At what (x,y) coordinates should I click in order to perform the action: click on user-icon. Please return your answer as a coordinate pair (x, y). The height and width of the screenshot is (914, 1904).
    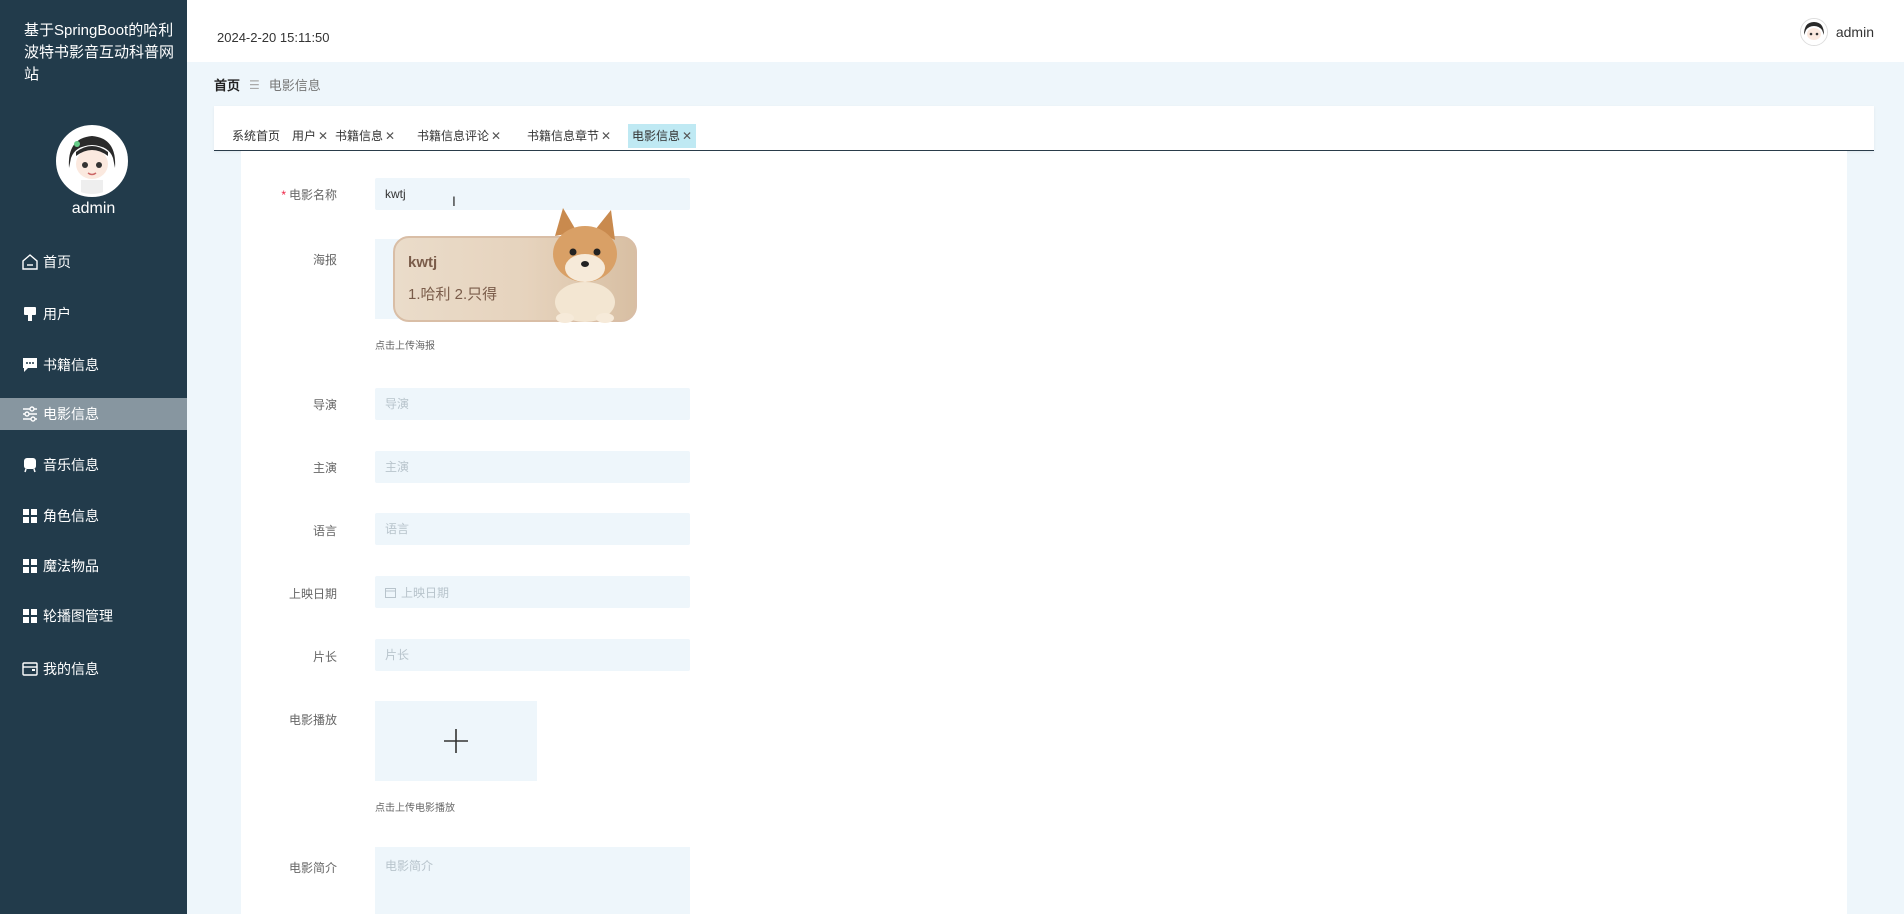
    Looking at the image, I should click on (30, 314).